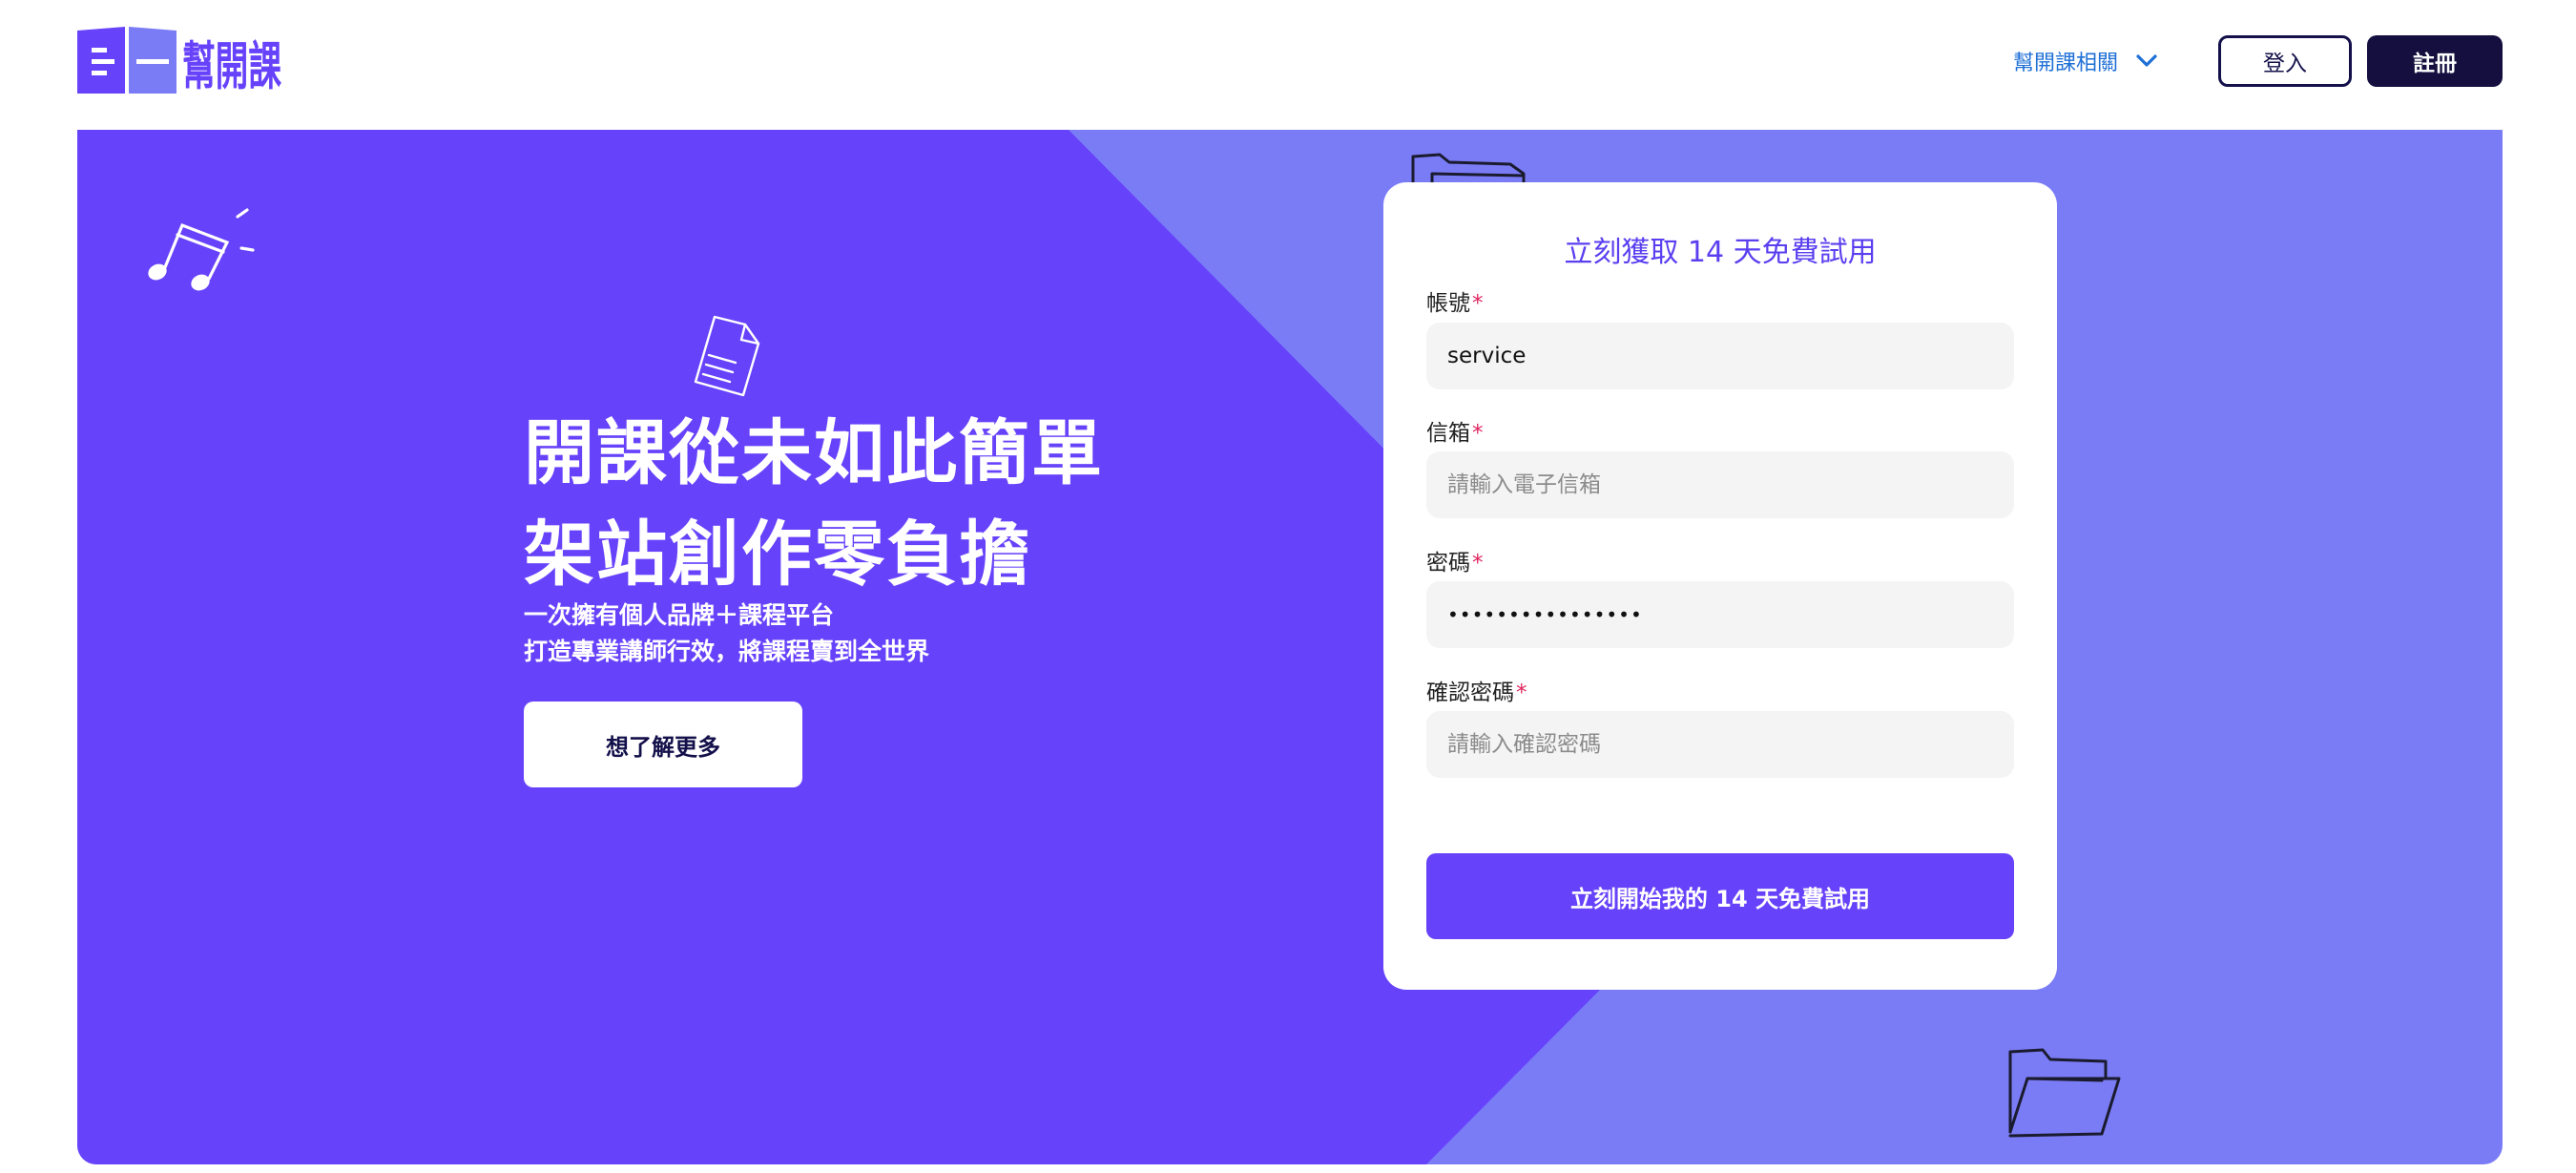  I want to click on password-input, so click(1720, 615).